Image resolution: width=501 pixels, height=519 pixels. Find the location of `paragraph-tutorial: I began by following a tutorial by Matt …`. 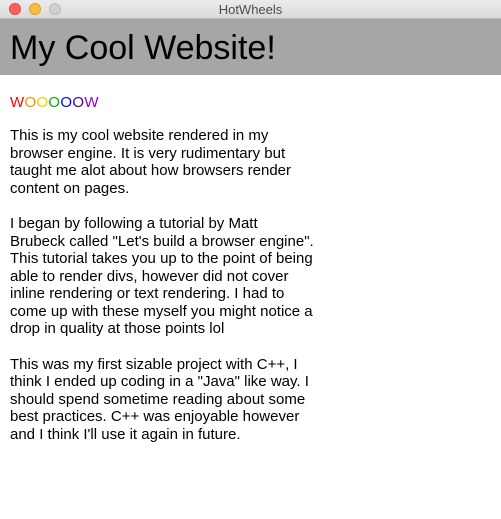

paragraph-tutorial: I began by following a tutorial by Matt … is located at coordinates (162, 276).